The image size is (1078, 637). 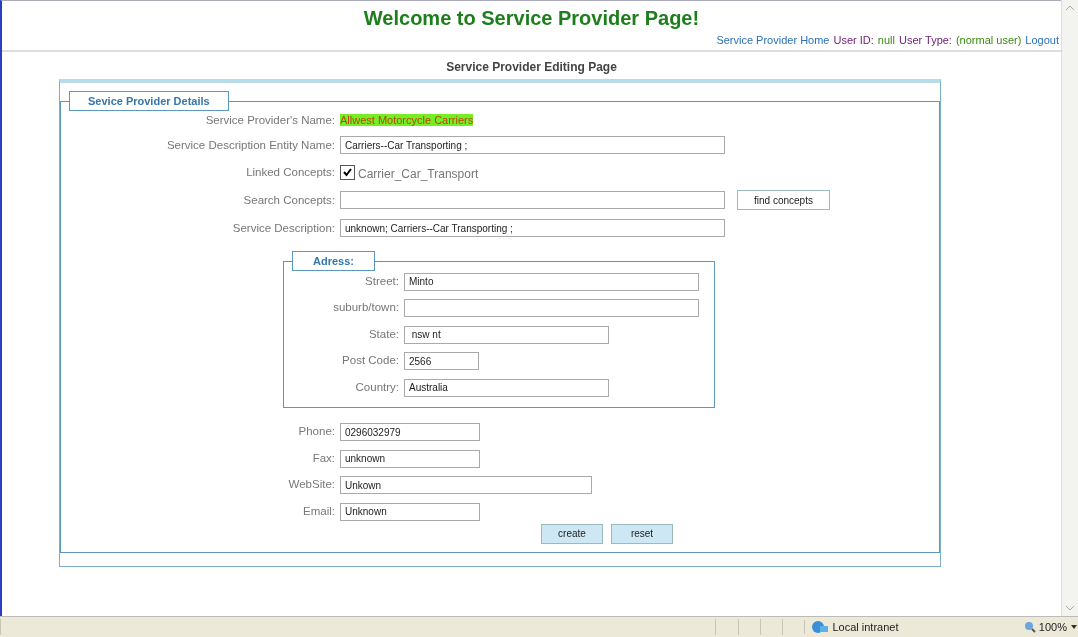 What do you see at coordinates (783, 200) in the screenshot?
I see `find-concepts-button: find concepts` at bounding box center [783, 200].